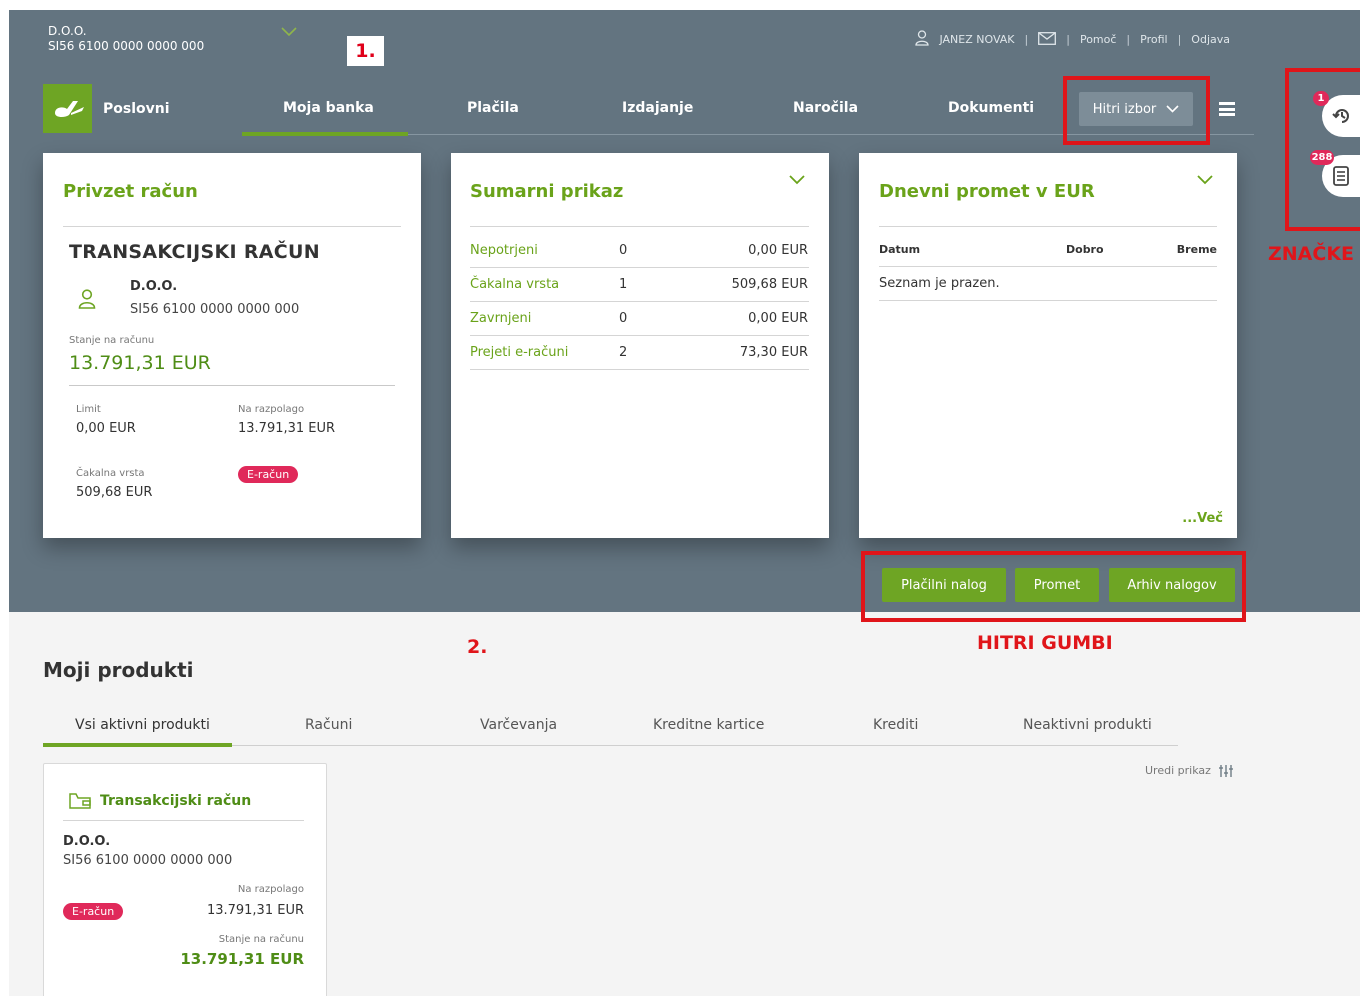  I want to click on tab-active-indicator, so click(137, 745).